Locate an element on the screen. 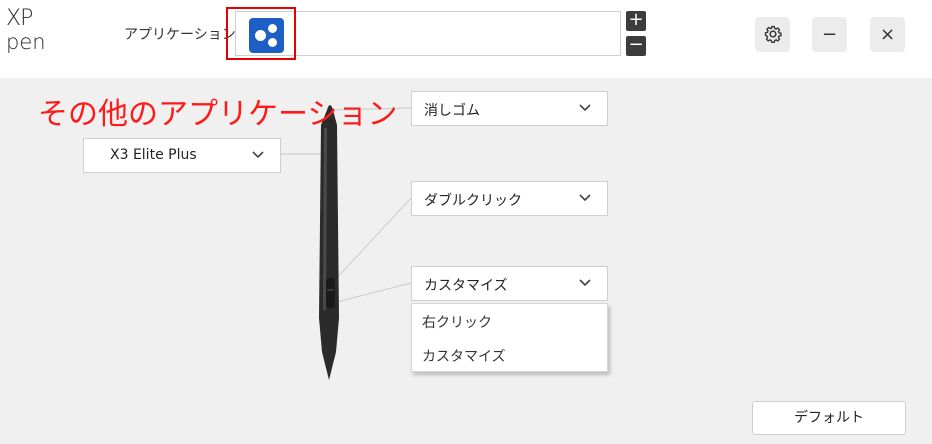  minimize-button: − is located at coordinates (829, 34).